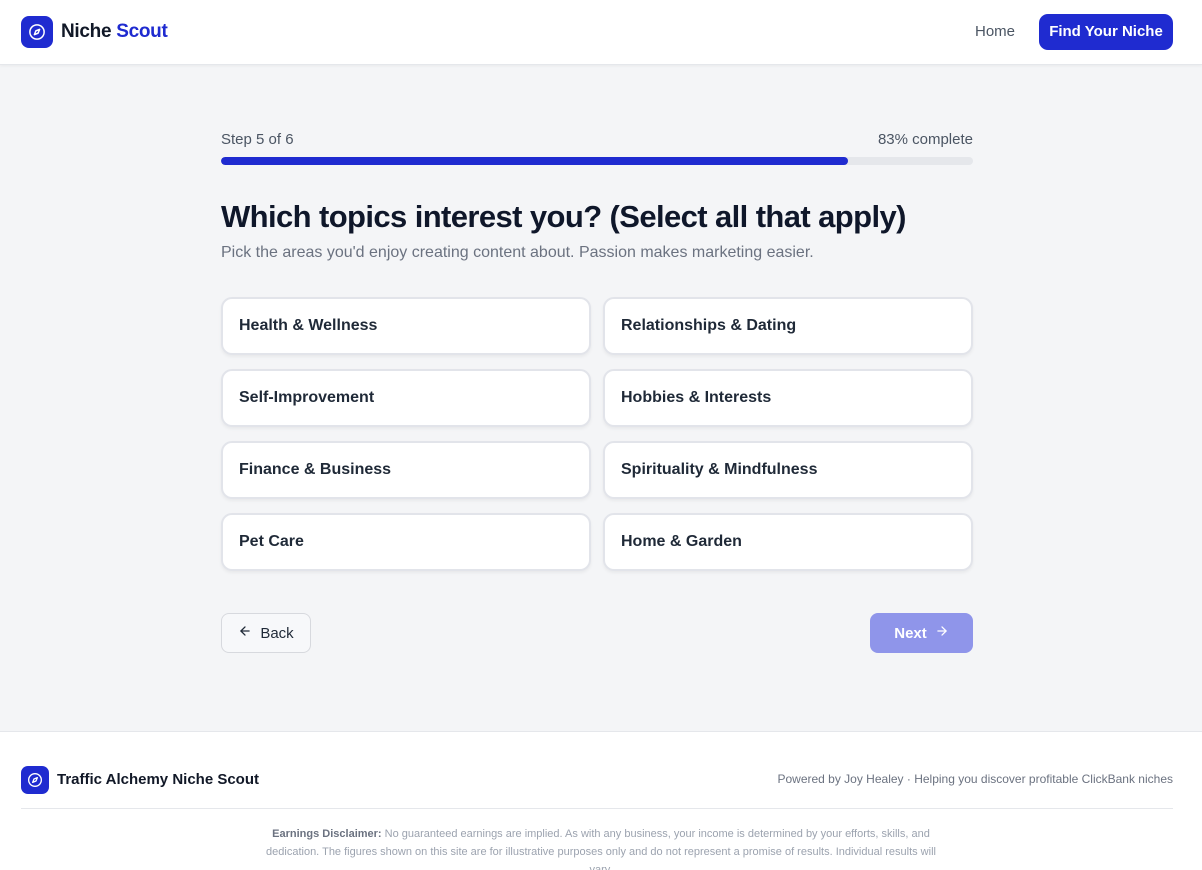 Image resolution: width=1202 pixels, height=870 pixels. What do you see at coordinates (86, 31) in the screenshot?
I see `logo-word-niche: Niche` at bounding box center [86, 31].